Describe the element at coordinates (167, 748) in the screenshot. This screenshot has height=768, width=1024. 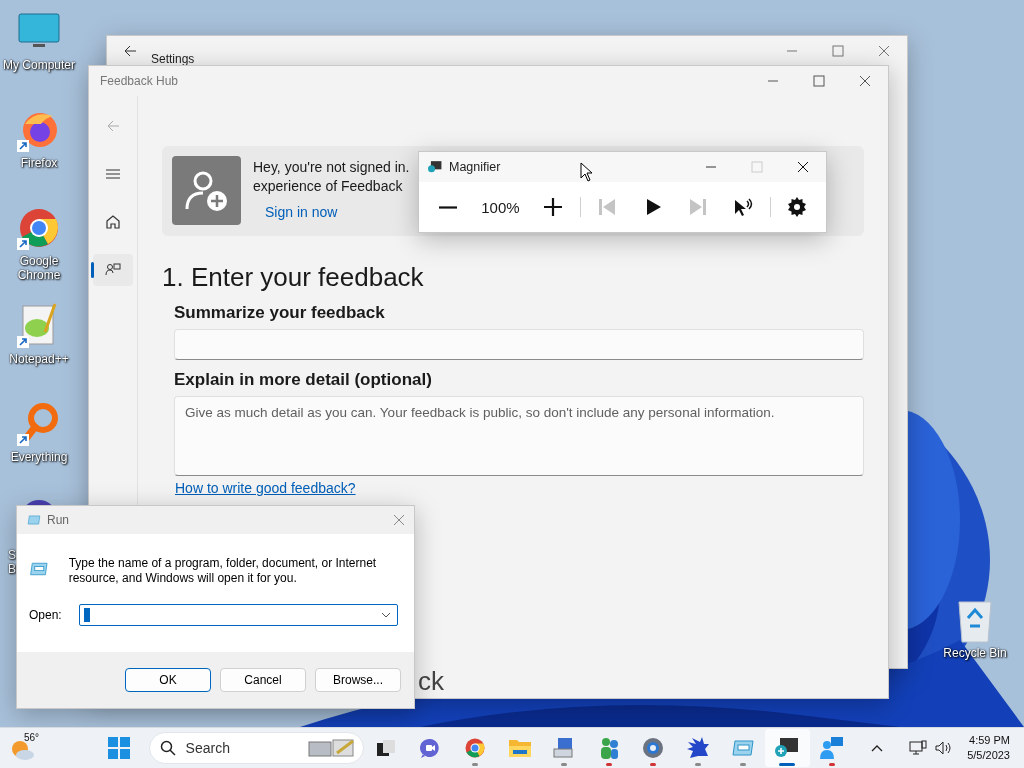
I see `search-icon` at that location.